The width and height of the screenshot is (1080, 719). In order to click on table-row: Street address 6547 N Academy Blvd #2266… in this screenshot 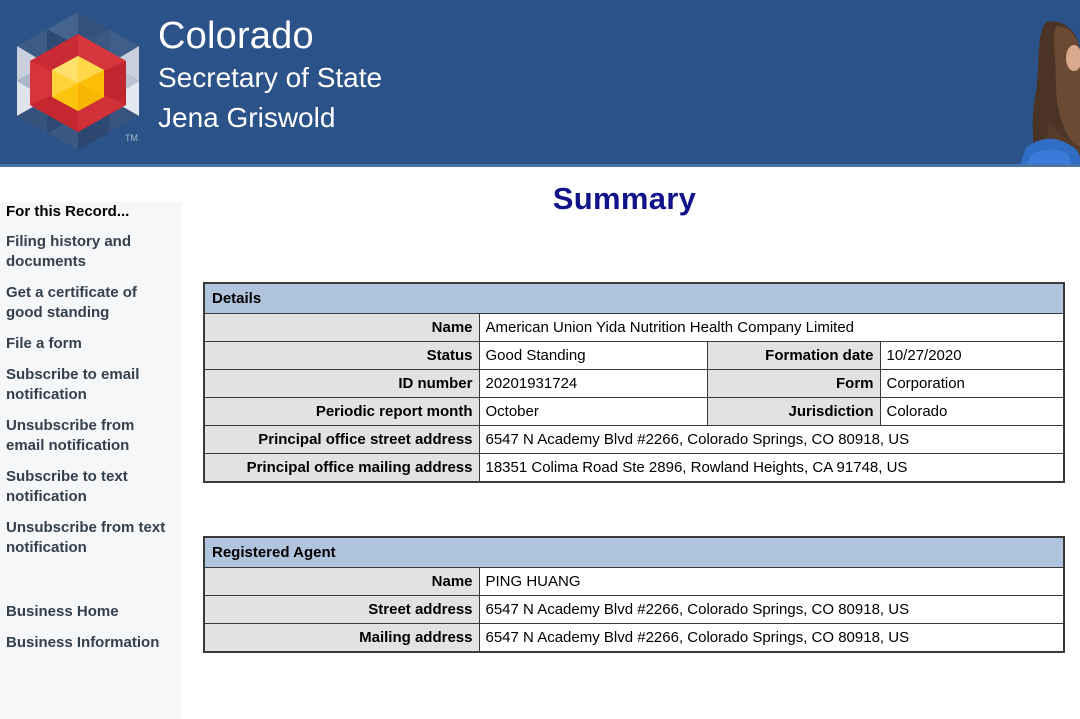, I will do `click(634, 609)`.